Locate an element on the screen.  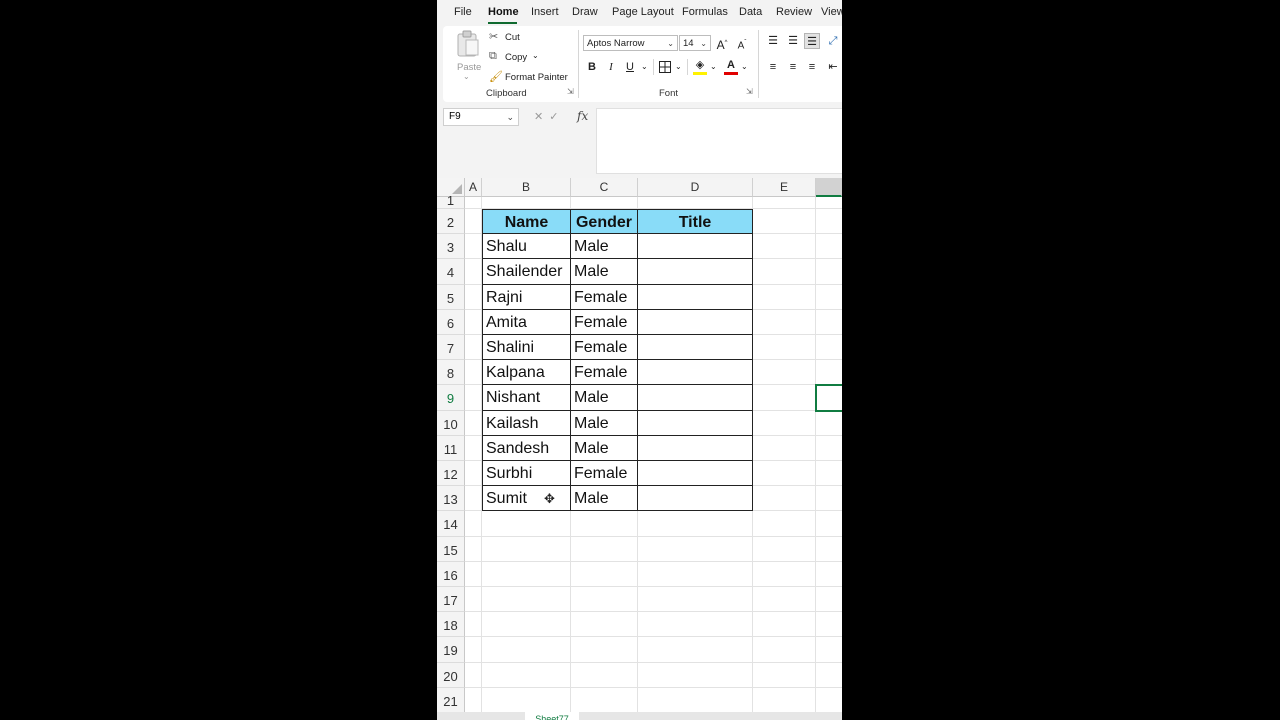
align-left-button: ≡ is located at coordinates (773, 67).